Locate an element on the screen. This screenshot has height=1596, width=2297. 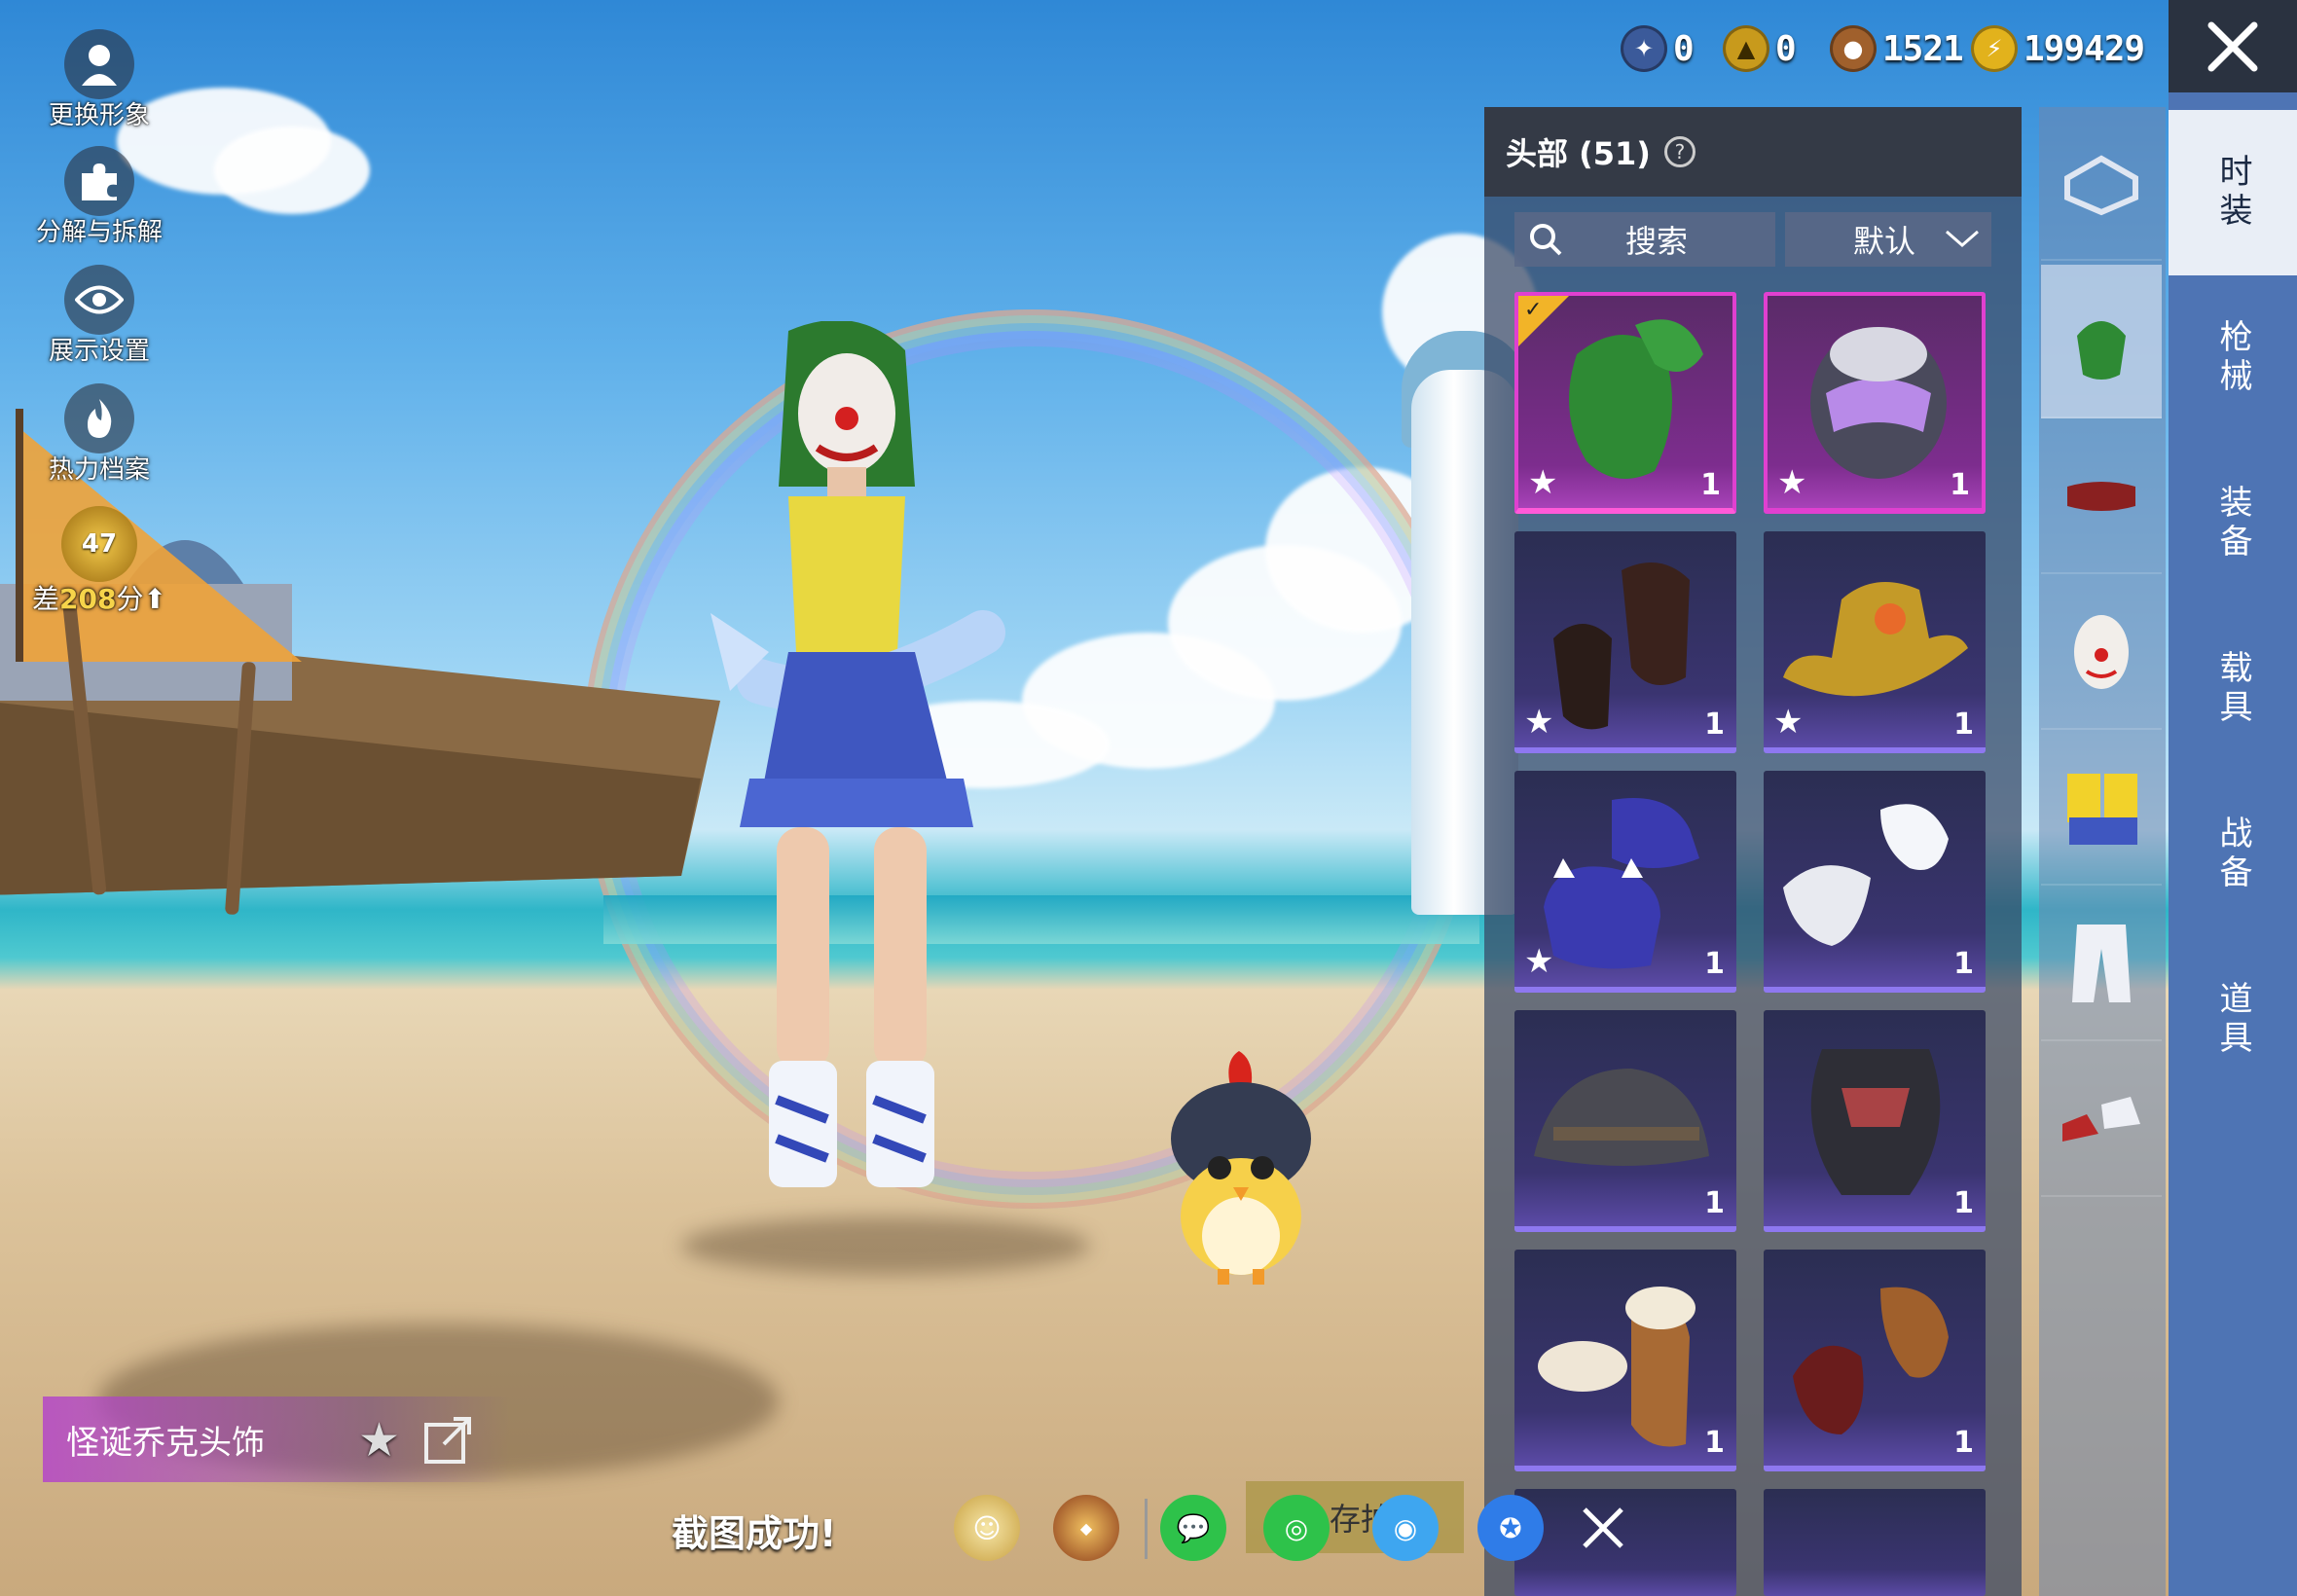
currency-token: ✦ 0 is located at coordinates (1658, 48).